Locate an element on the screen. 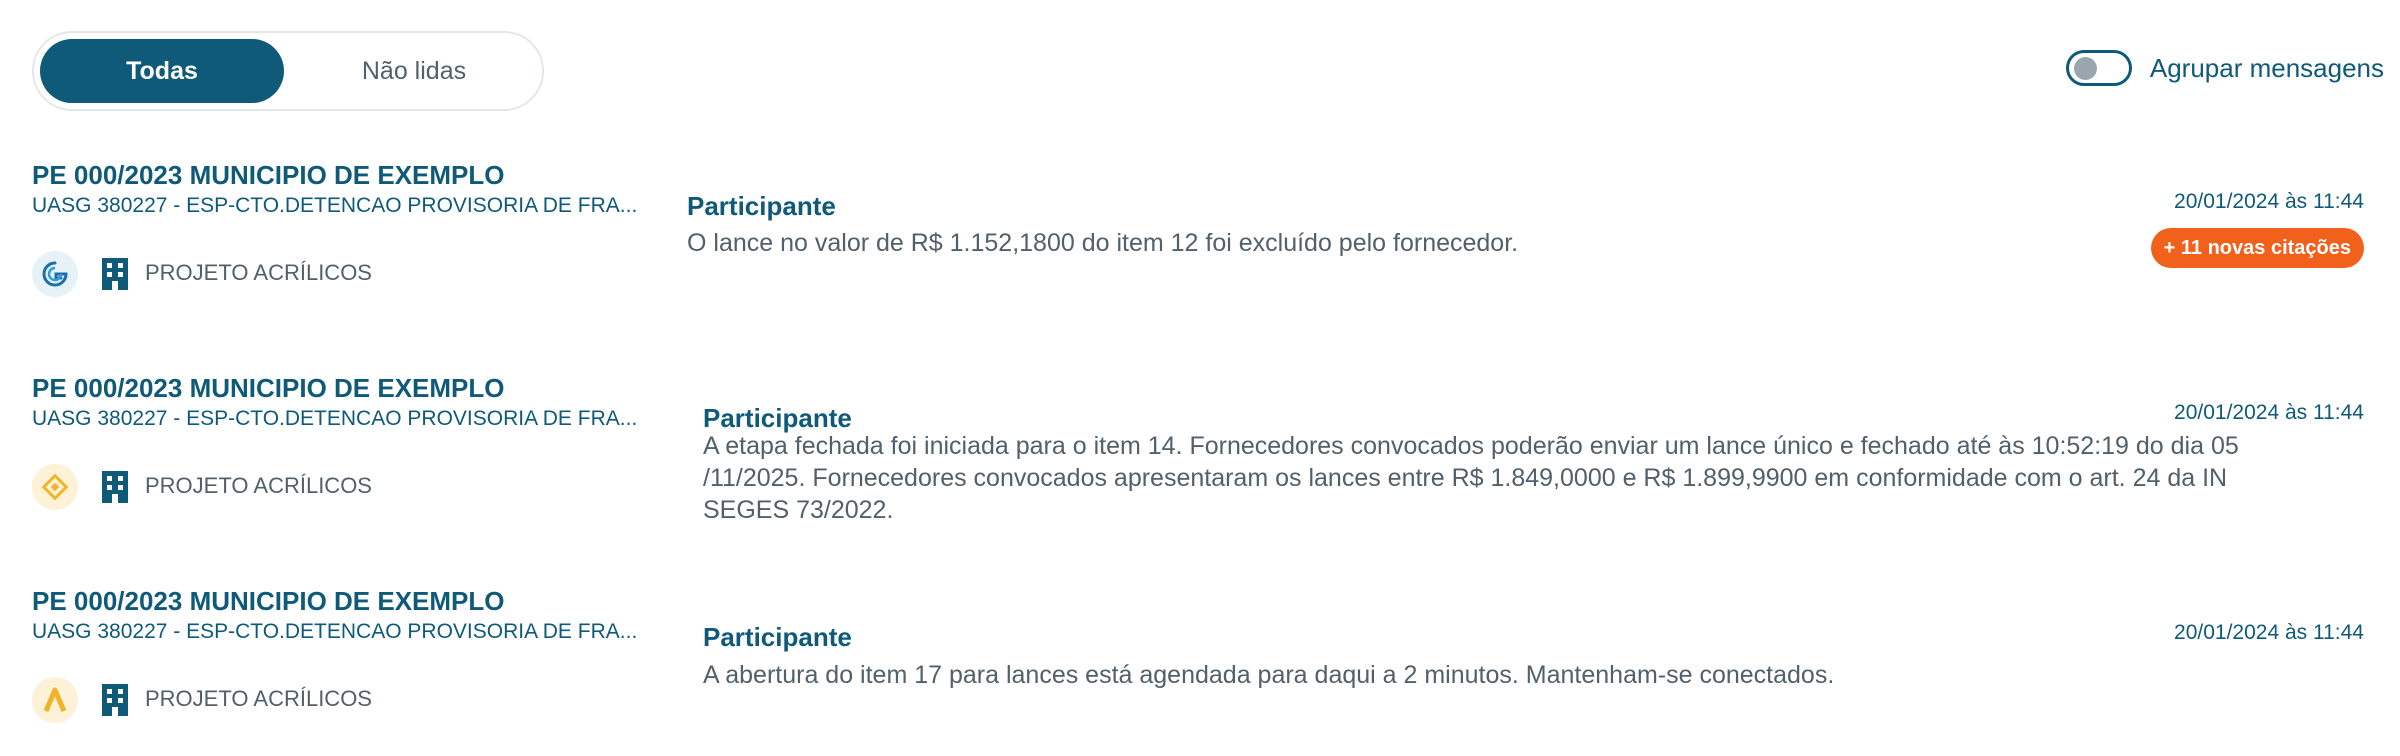  new-citations-badge: + 11 novas citações is located at coordinates (2257, 248).